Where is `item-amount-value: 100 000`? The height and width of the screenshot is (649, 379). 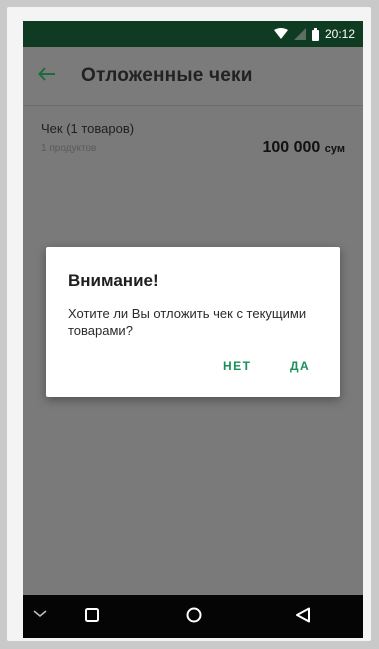 item-amount-value: 100 000 is located at coordinates (291, 147).